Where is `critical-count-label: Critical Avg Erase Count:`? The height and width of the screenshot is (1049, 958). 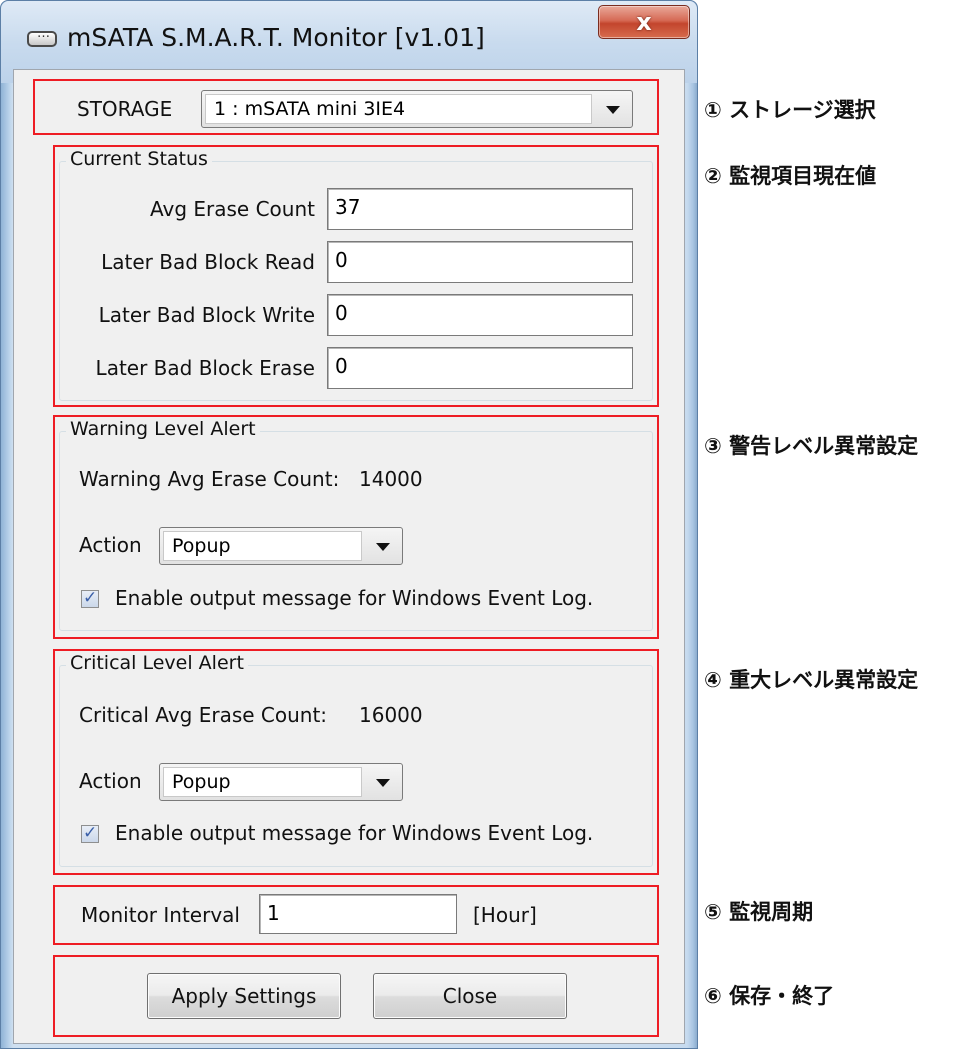
critical-count-label: Critical Avg Erase Count: is located at coordinates (203, 715).